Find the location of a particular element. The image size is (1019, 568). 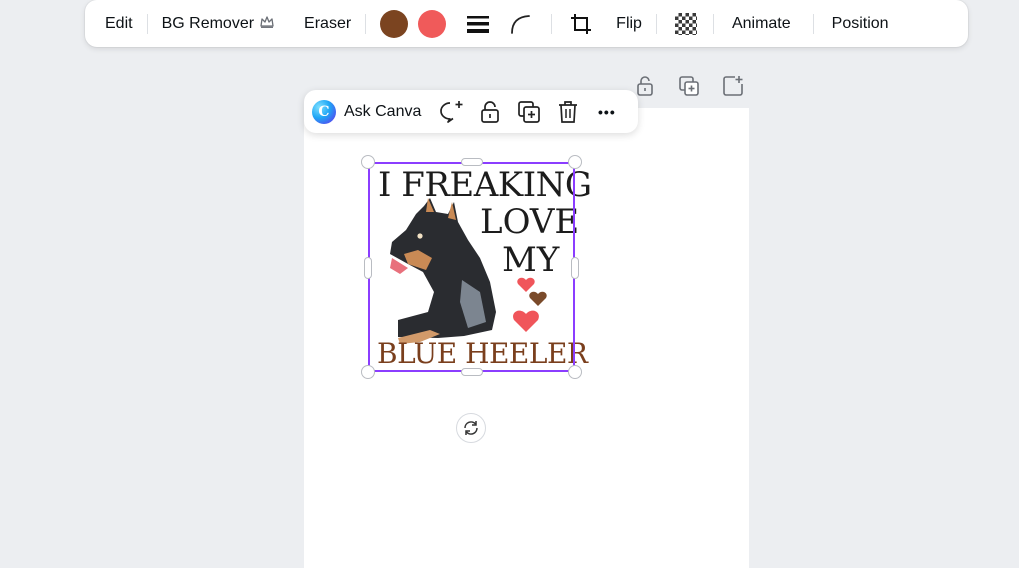

resize-handle-top-right is located at coordinates (575, 162).